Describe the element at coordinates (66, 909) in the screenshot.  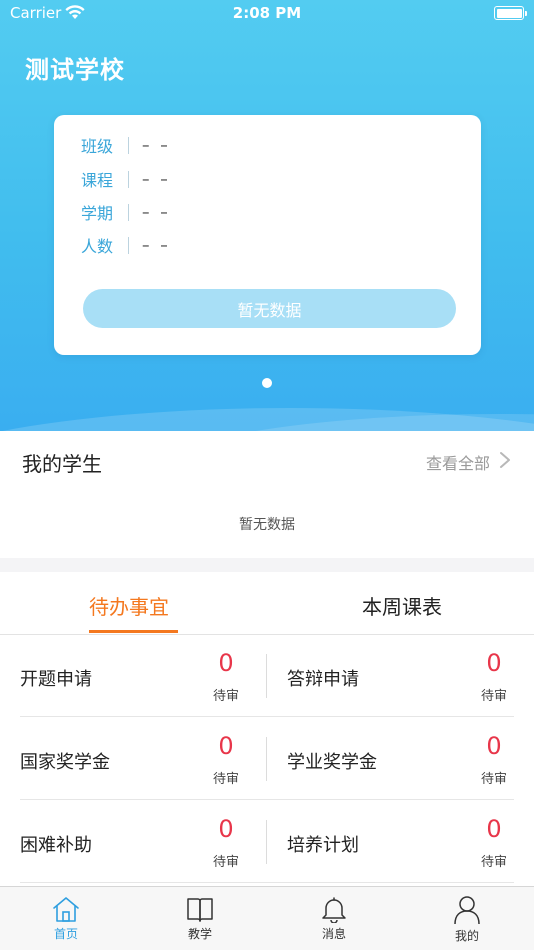
I see `home-icon` at that location.